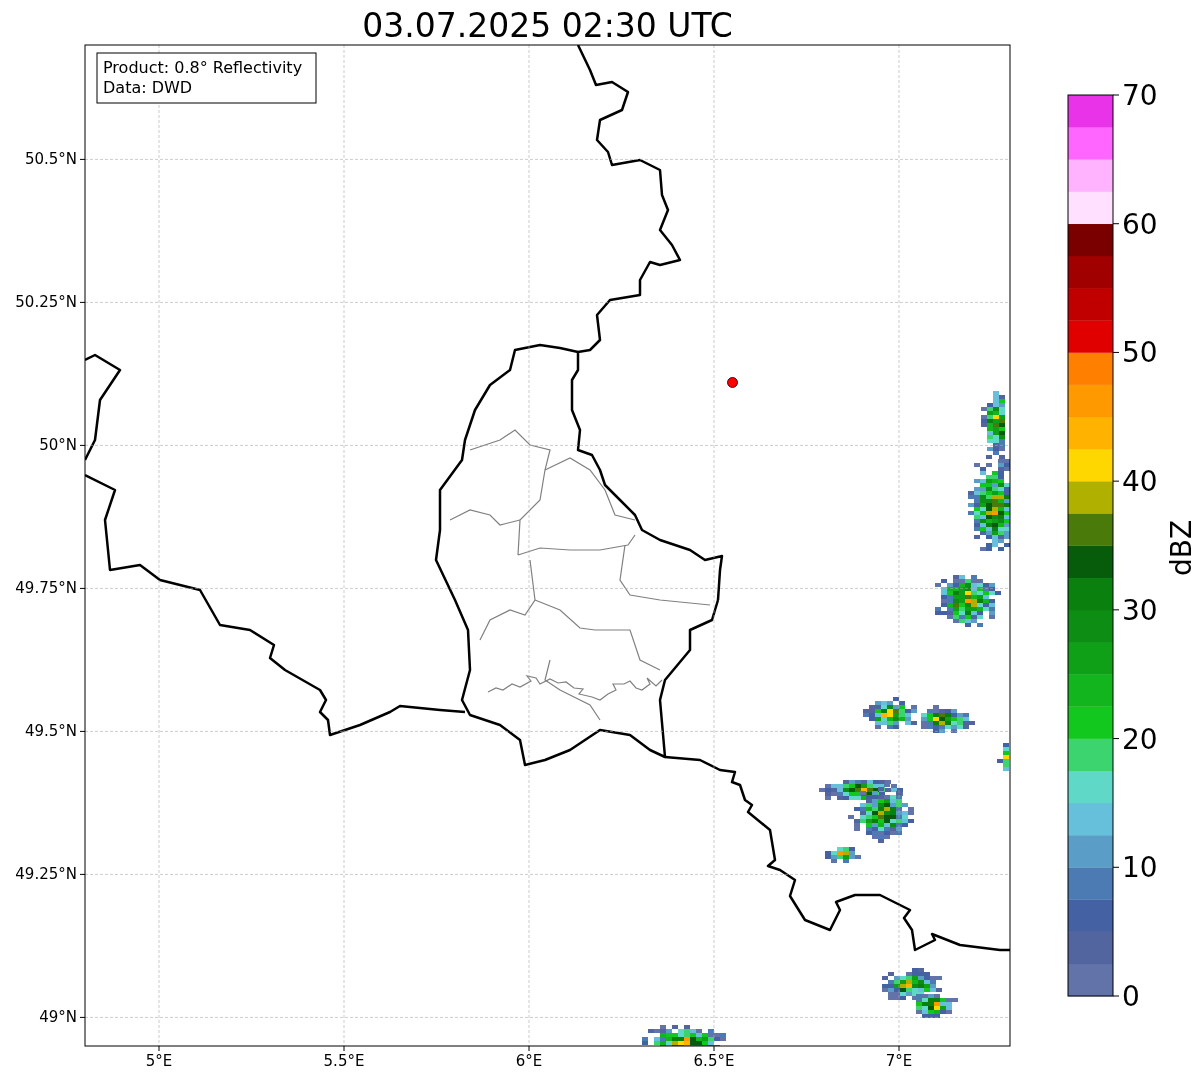 The width and height of the screenshot is (1202, 1081). I want to click on colorbar-tick-label: 60, so click(1140, 224).